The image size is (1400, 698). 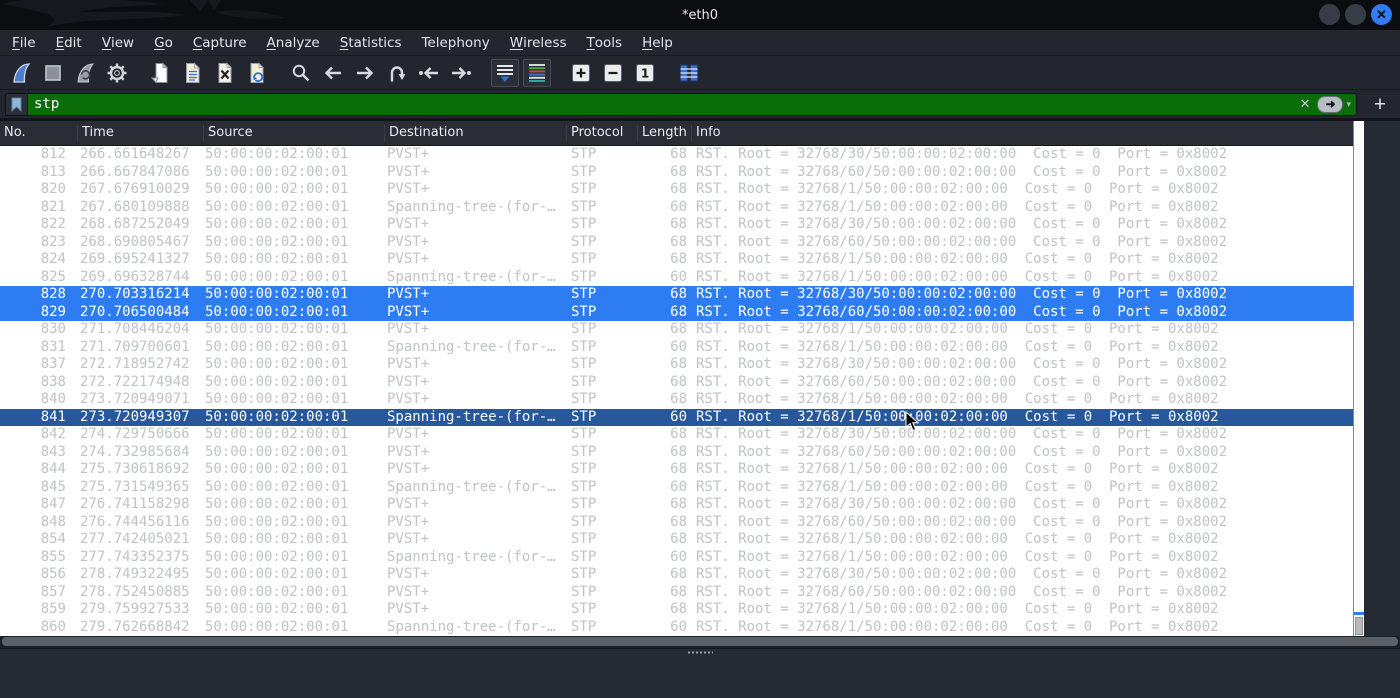 What do you see at coordinates (476, 133) in the screenshot?
I see `column-header-destination: Destination` at bounding box center [476, 133].